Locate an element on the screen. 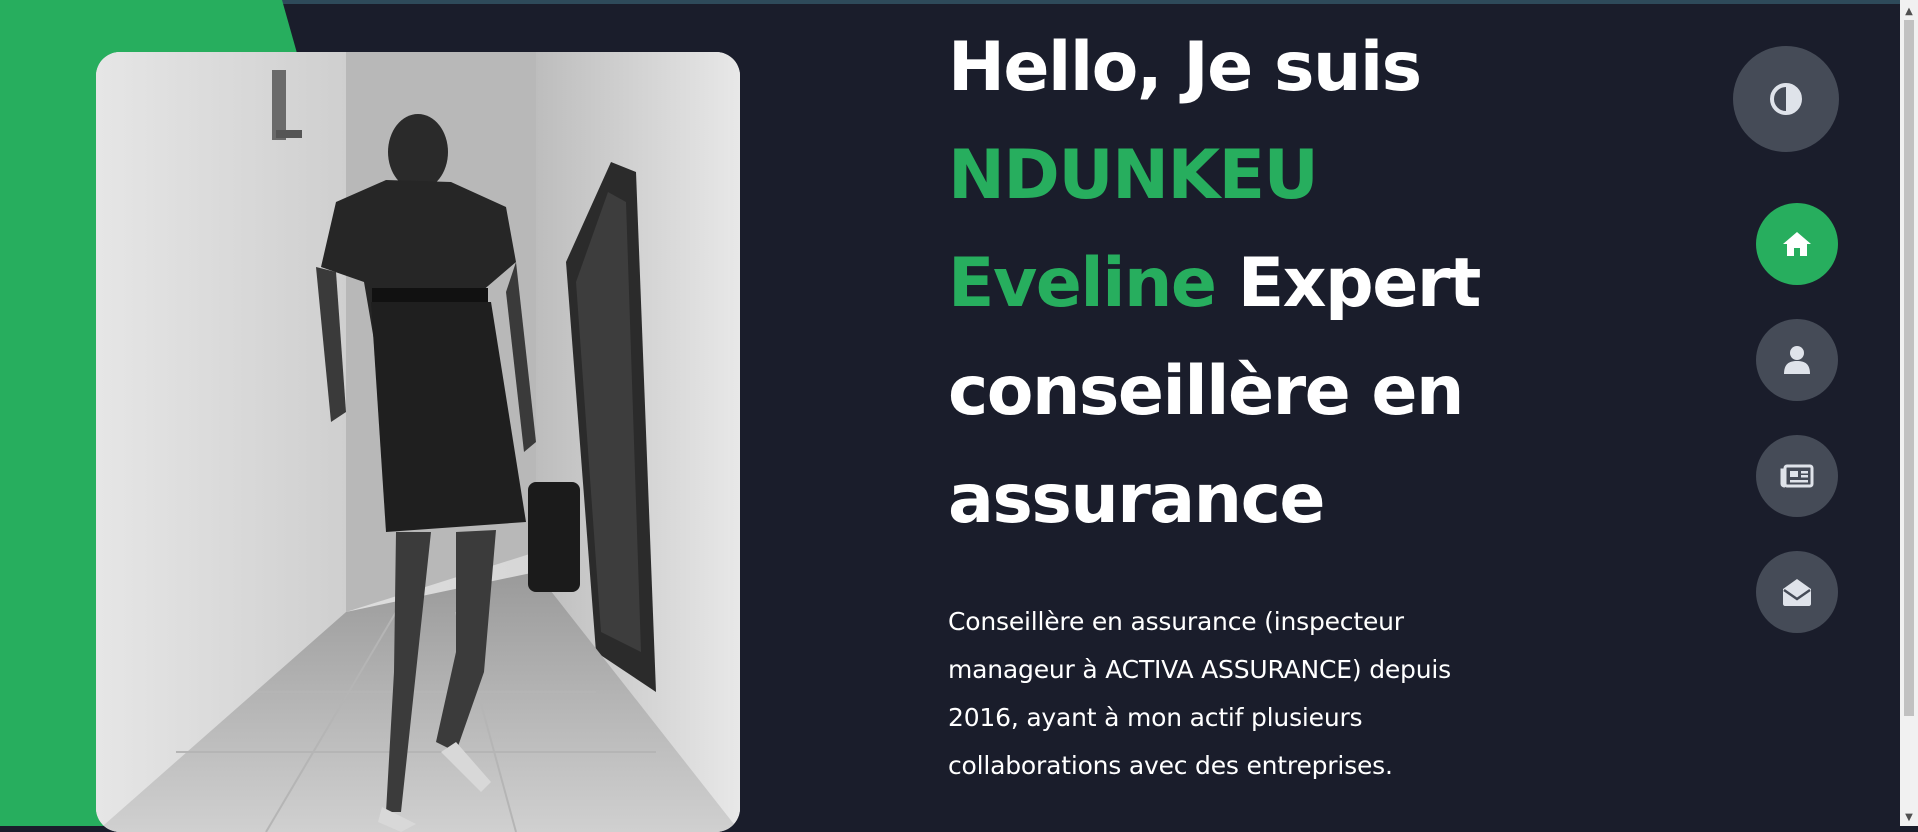 Image resolution: width=1918 pixels, height=832 pixels. browser-top-edge is located at coordinates (959, 2).